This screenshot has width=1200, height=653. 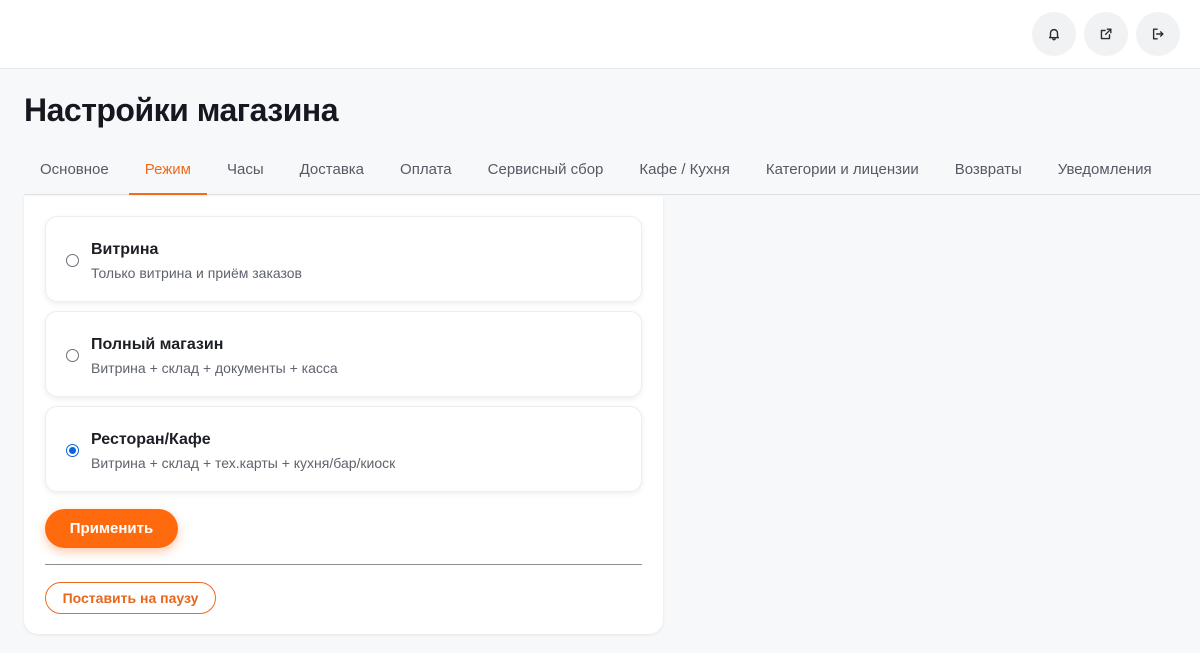 I want to click on tab-delivery: Доставка, so click(x=332, y=170).